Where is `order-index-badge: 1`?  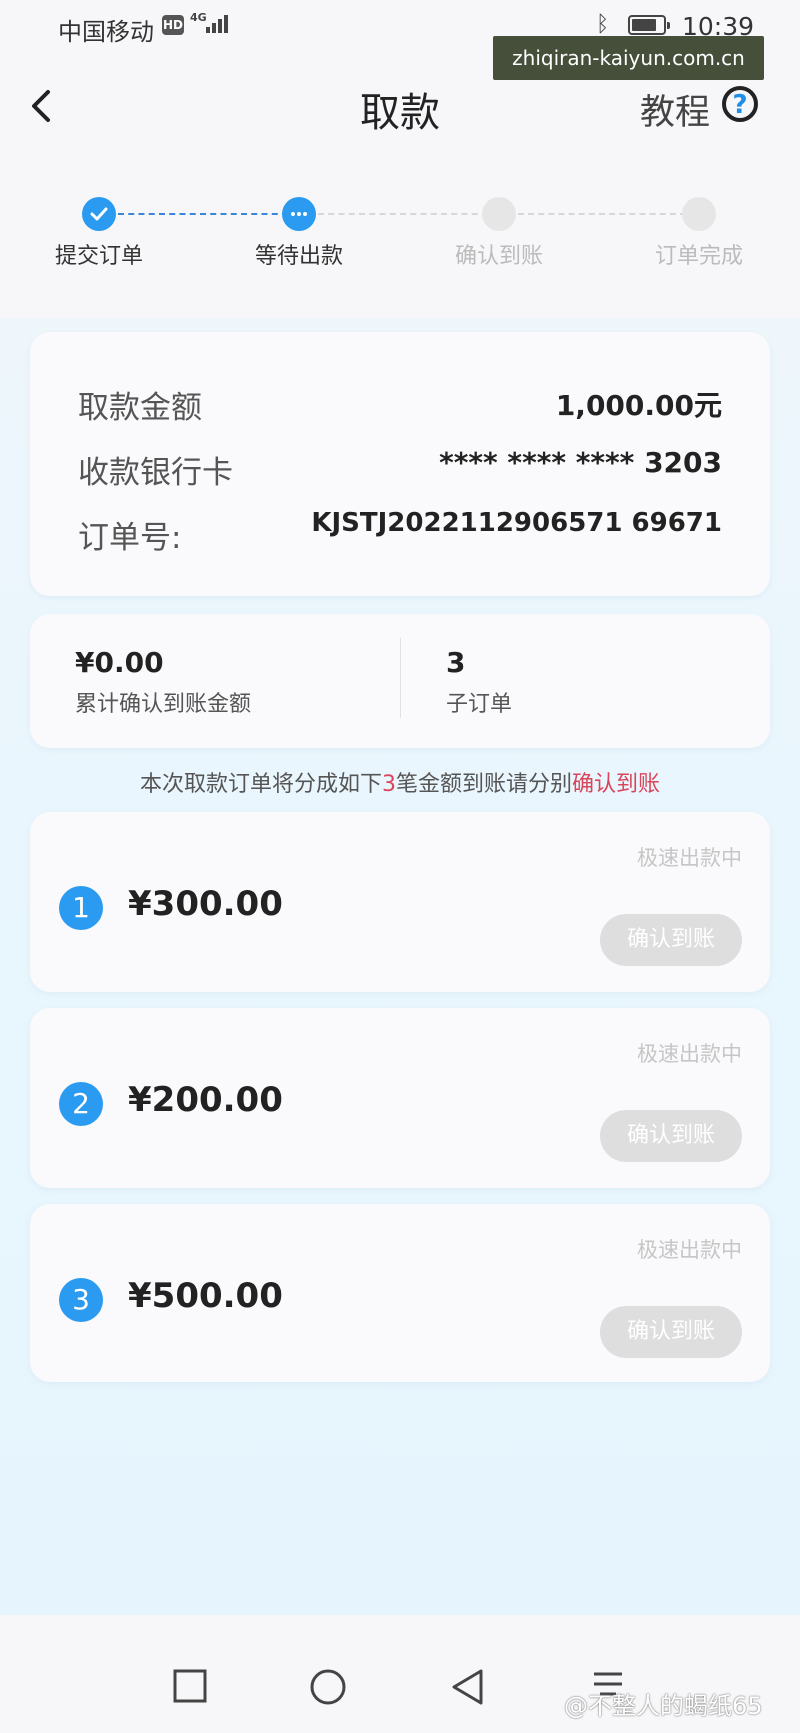
order-index-badge: 1 is located at coordinates (81, 908).